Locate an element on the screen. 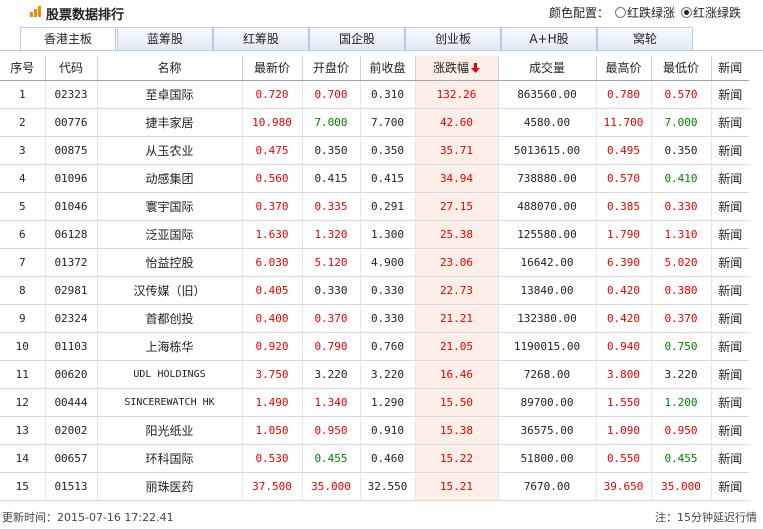 The width and height of the screenshot is (763, 529). update-time: 更新时间：2015-07-16 17:22.41 is located at coordinates (88, 517).